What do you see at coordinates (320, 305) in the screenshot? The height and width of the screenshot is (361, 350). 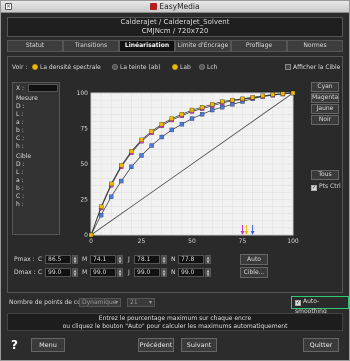 I see `auto-smoothing-checkbox: ✓ Auto-smoothing` at bounding box center [320, 305].